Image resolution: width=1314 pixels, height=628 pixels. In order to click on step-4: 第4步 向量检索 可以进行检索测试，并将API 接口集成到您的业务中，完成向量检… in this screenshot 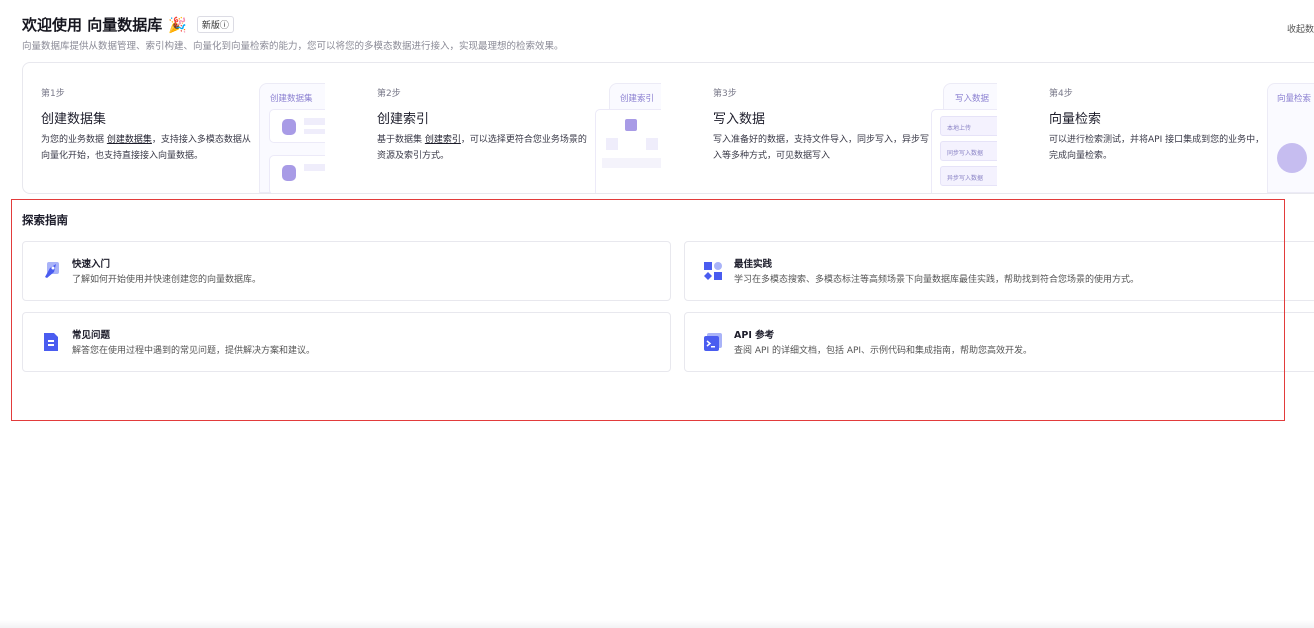, I will do `click(1172, 128)`.